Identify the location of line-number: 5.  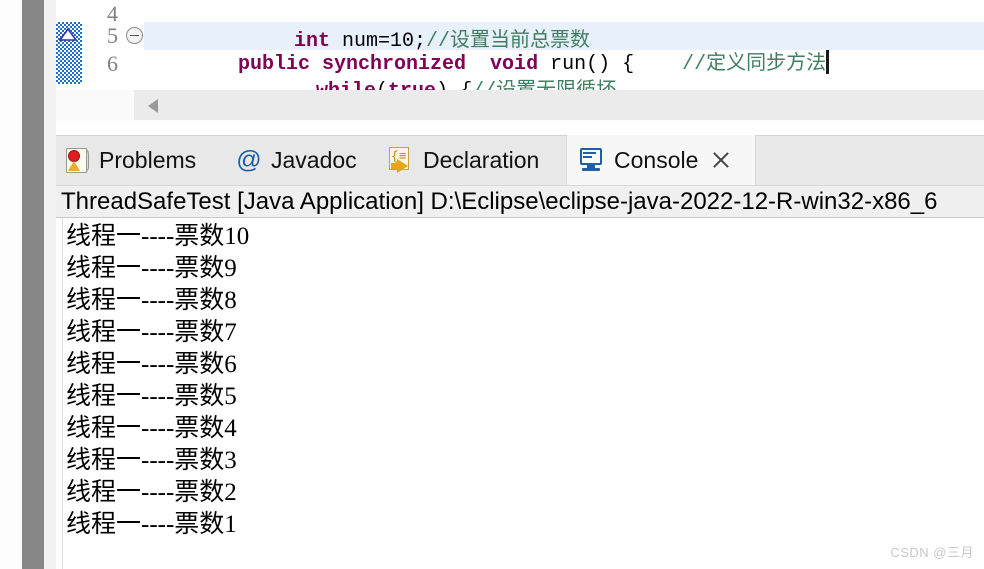
(112, 35).